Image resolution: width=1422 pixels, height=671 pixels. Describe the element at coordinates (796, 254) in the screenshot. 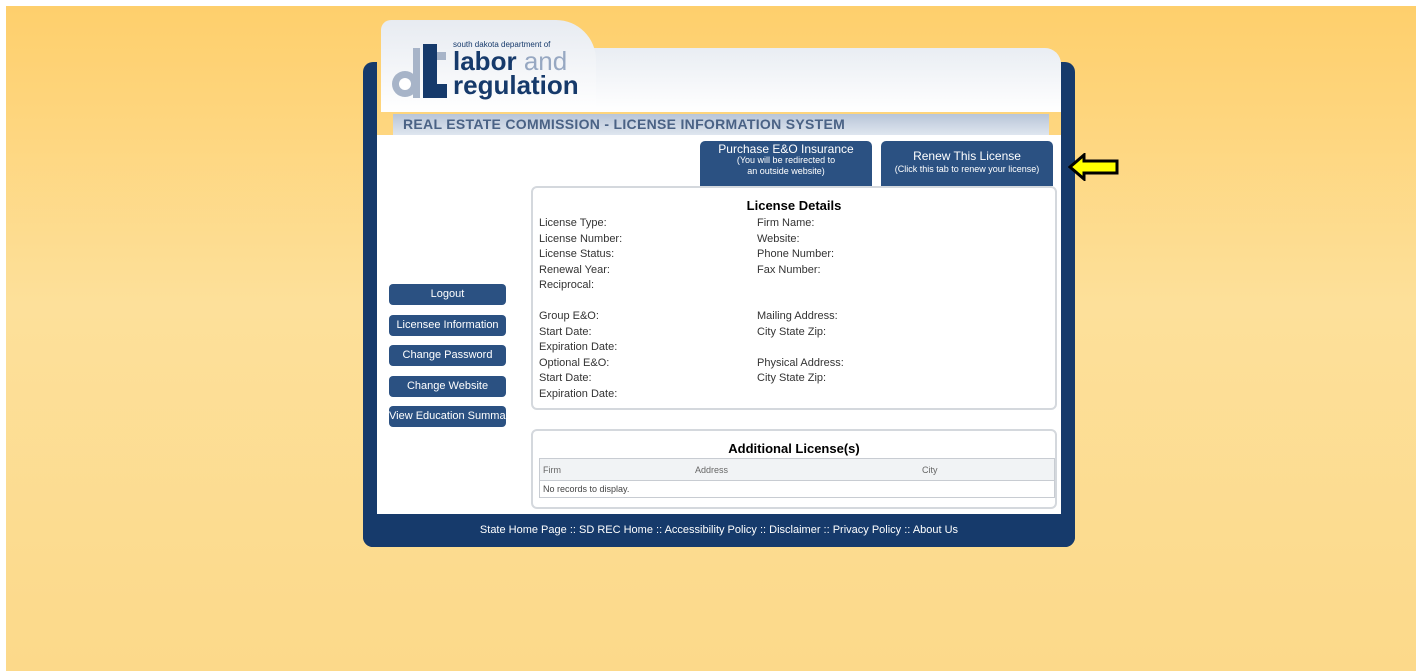

I see `field-phone-number: Phone Number:` at that location.